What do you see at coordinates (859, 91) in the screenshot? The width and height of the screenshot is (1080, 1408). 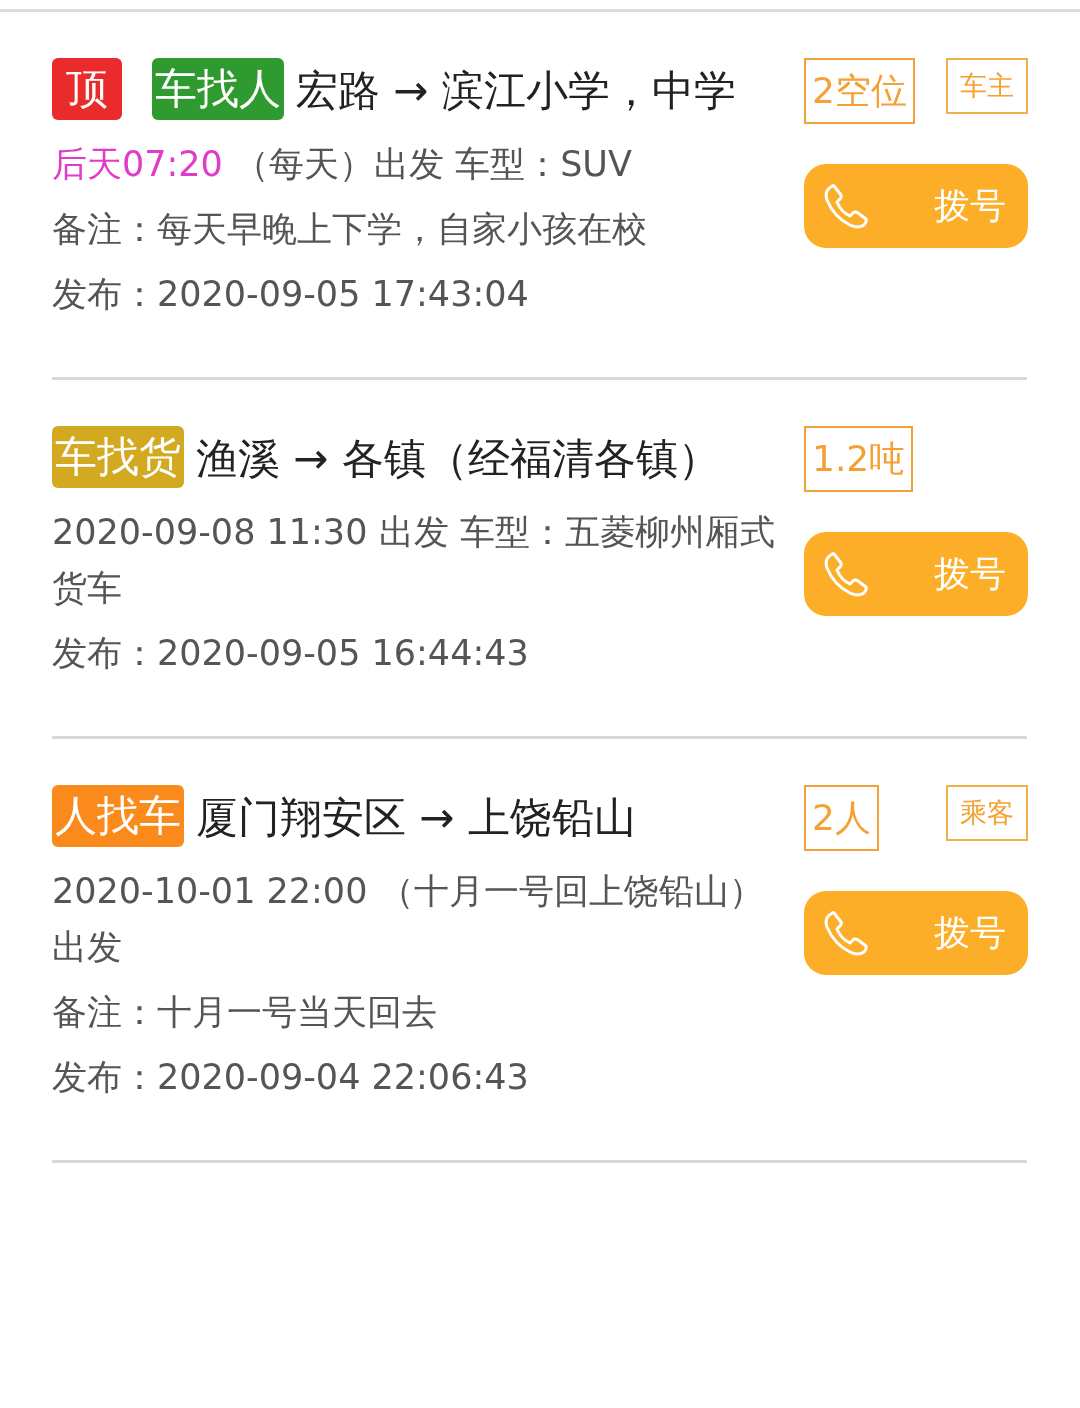 I see `capacity-badge: 2空位` at bounding box center [859, 91].